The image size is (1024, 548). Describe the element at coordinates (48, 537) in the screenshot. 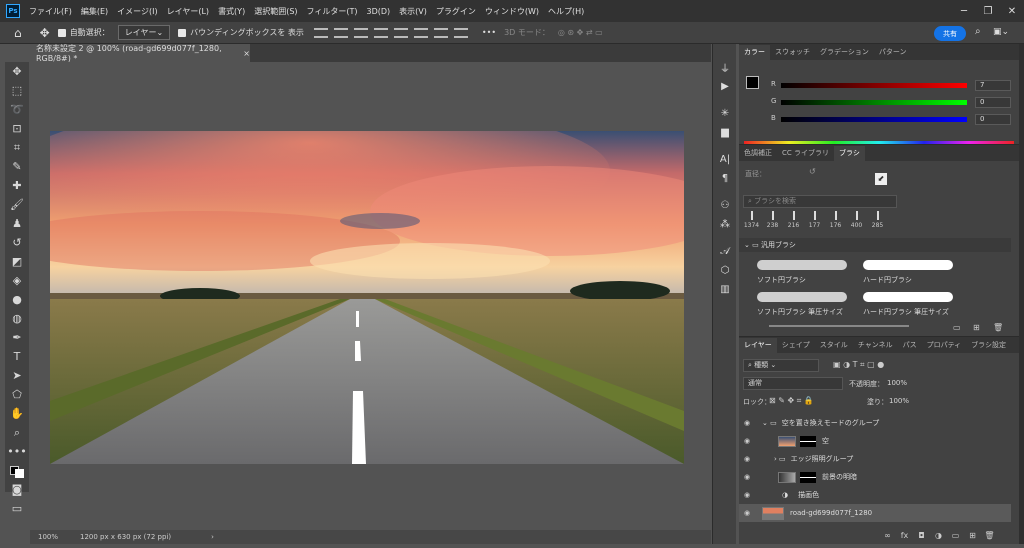

I see `zoom-level: 100%` at that location.